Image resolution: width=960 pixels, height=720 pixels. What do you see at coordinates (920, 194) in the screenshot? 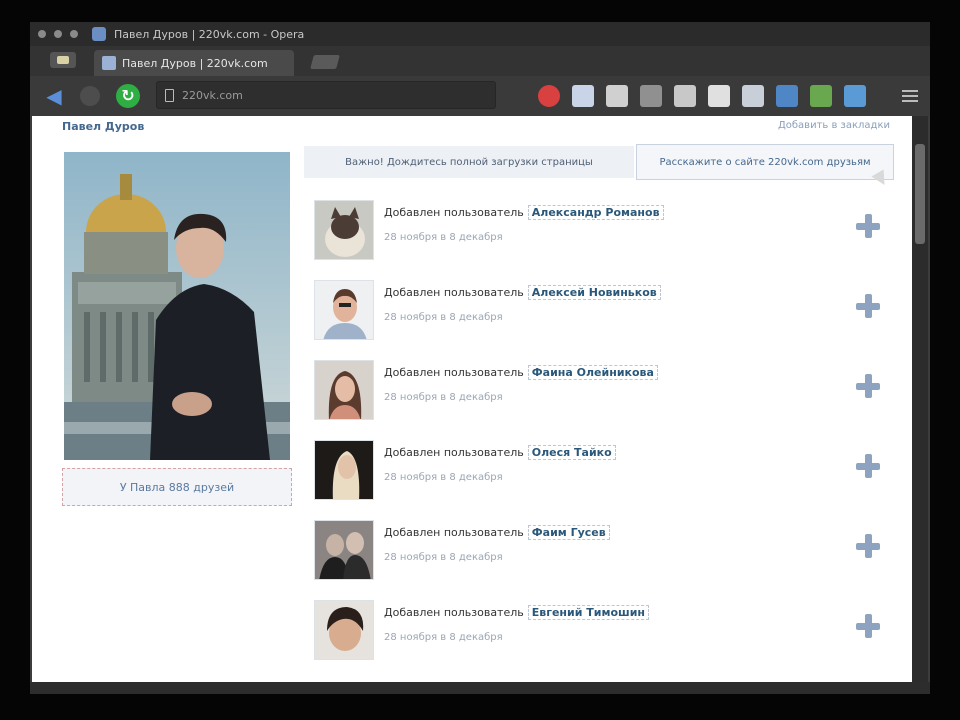
I see `scrollbar-thumb` at bounding box center [920, 194].